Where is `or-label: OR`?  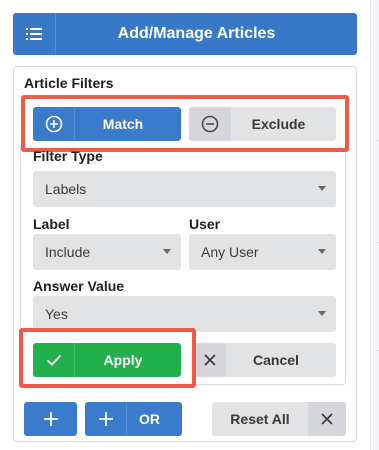 or-label: OR is located at coordinates (149, 419).